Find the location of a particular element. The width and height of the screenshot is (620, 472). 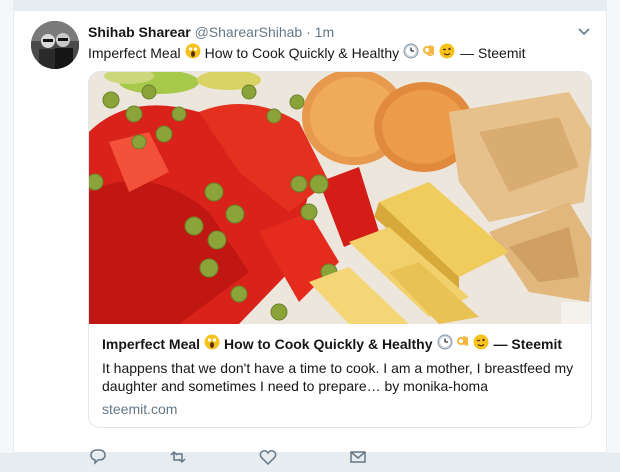

reply-icon is located at coordinates (98, 457).